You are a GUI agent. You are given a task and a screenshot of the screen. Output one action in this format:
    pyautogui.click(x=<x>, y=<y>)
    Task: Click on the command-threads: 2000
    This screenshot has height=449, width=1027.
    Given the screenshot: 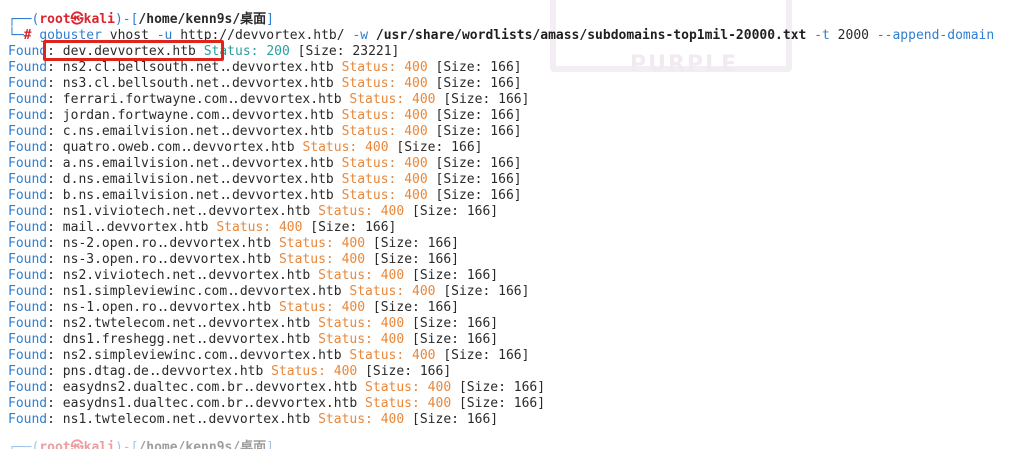 What is the action you would take?
    pyautogui.click(x=853, y=35)
    